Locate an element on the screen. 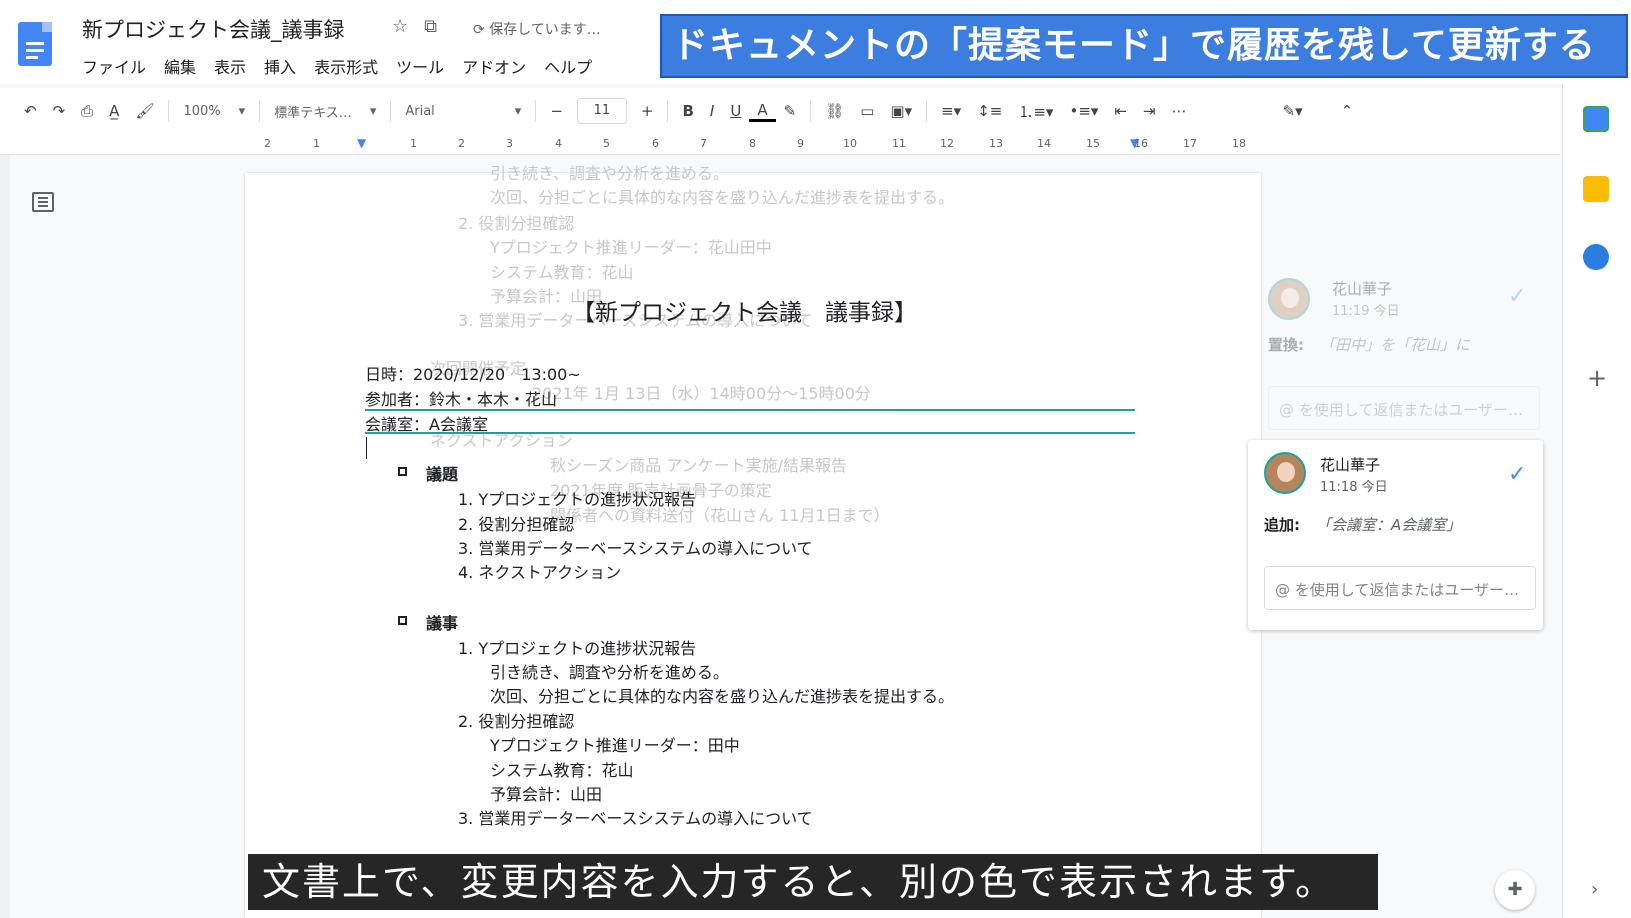 This screenshot has height=918, width=1631. document-heading: 【新プロジェクト会議 議事録】 is located at coordinates (744, 313).